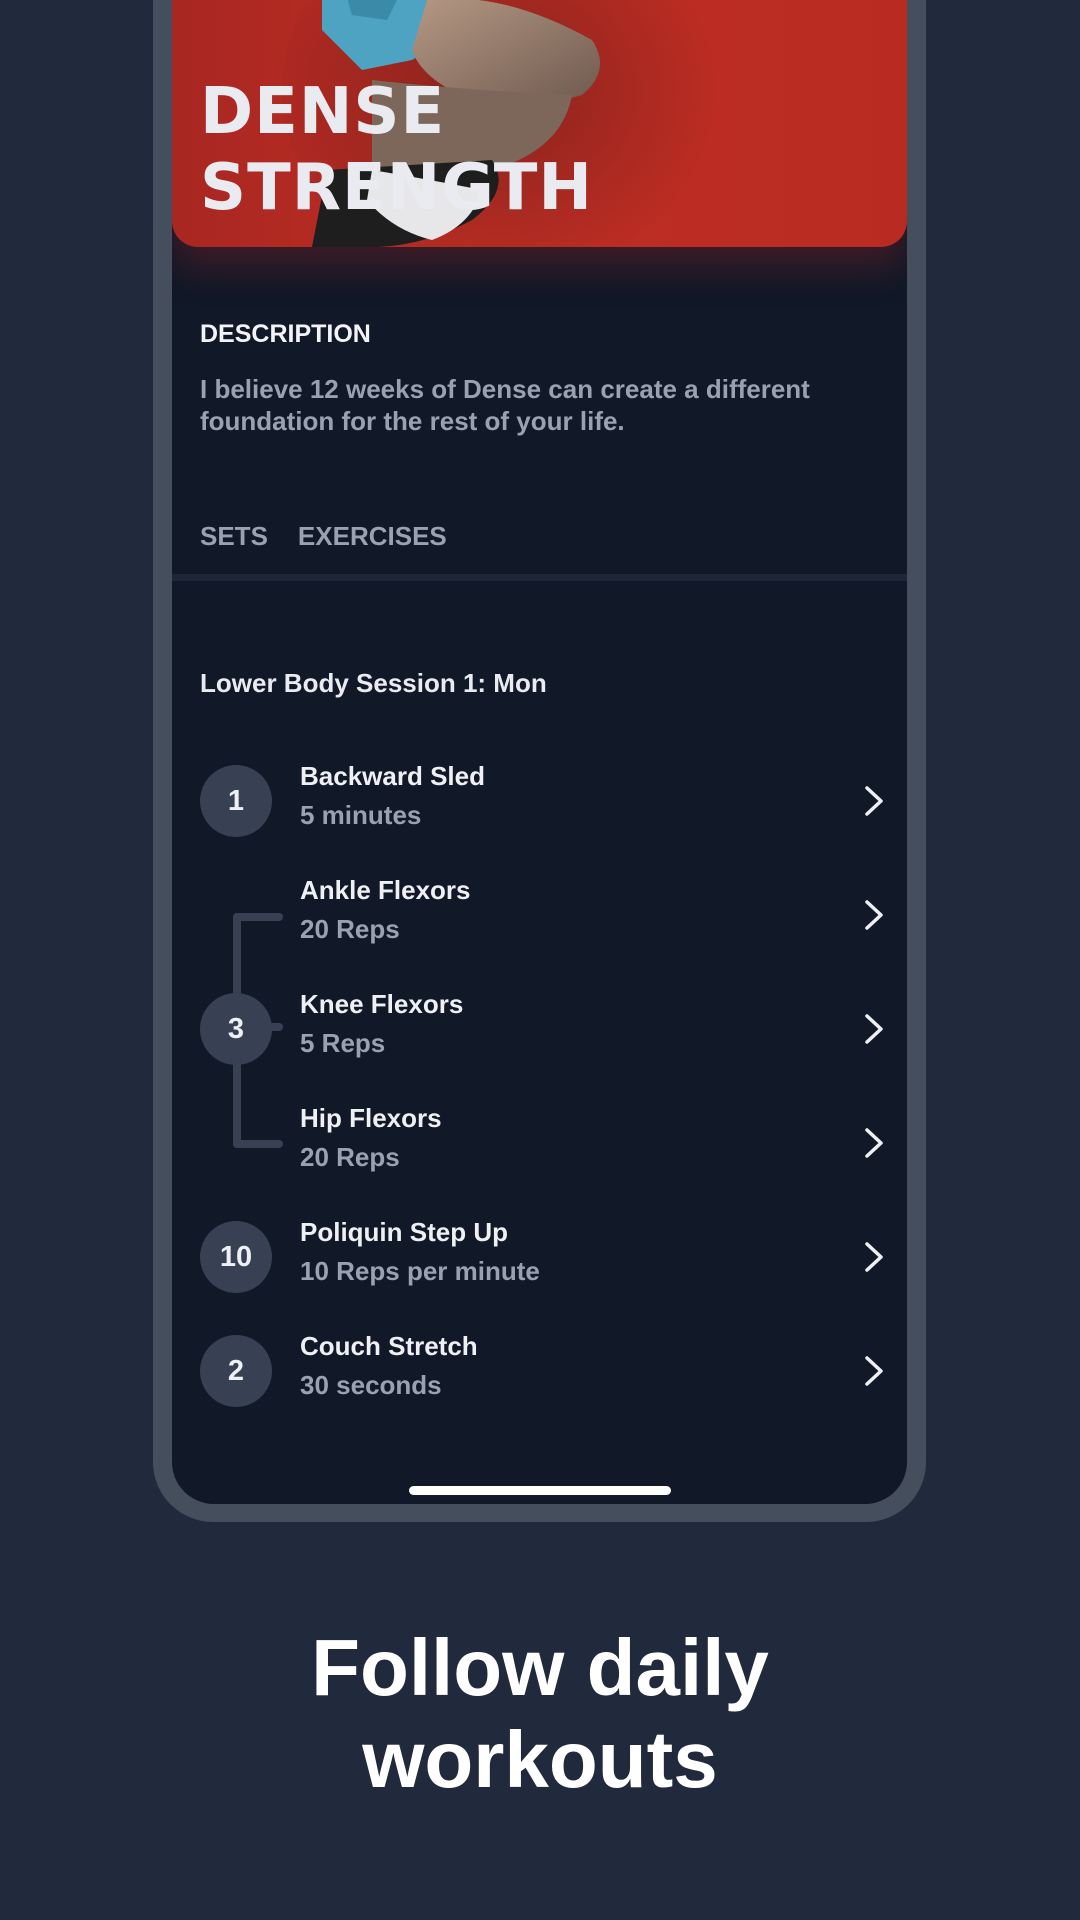  I want to click on program-title: DENSE STRENGTH, so click(396, 150).